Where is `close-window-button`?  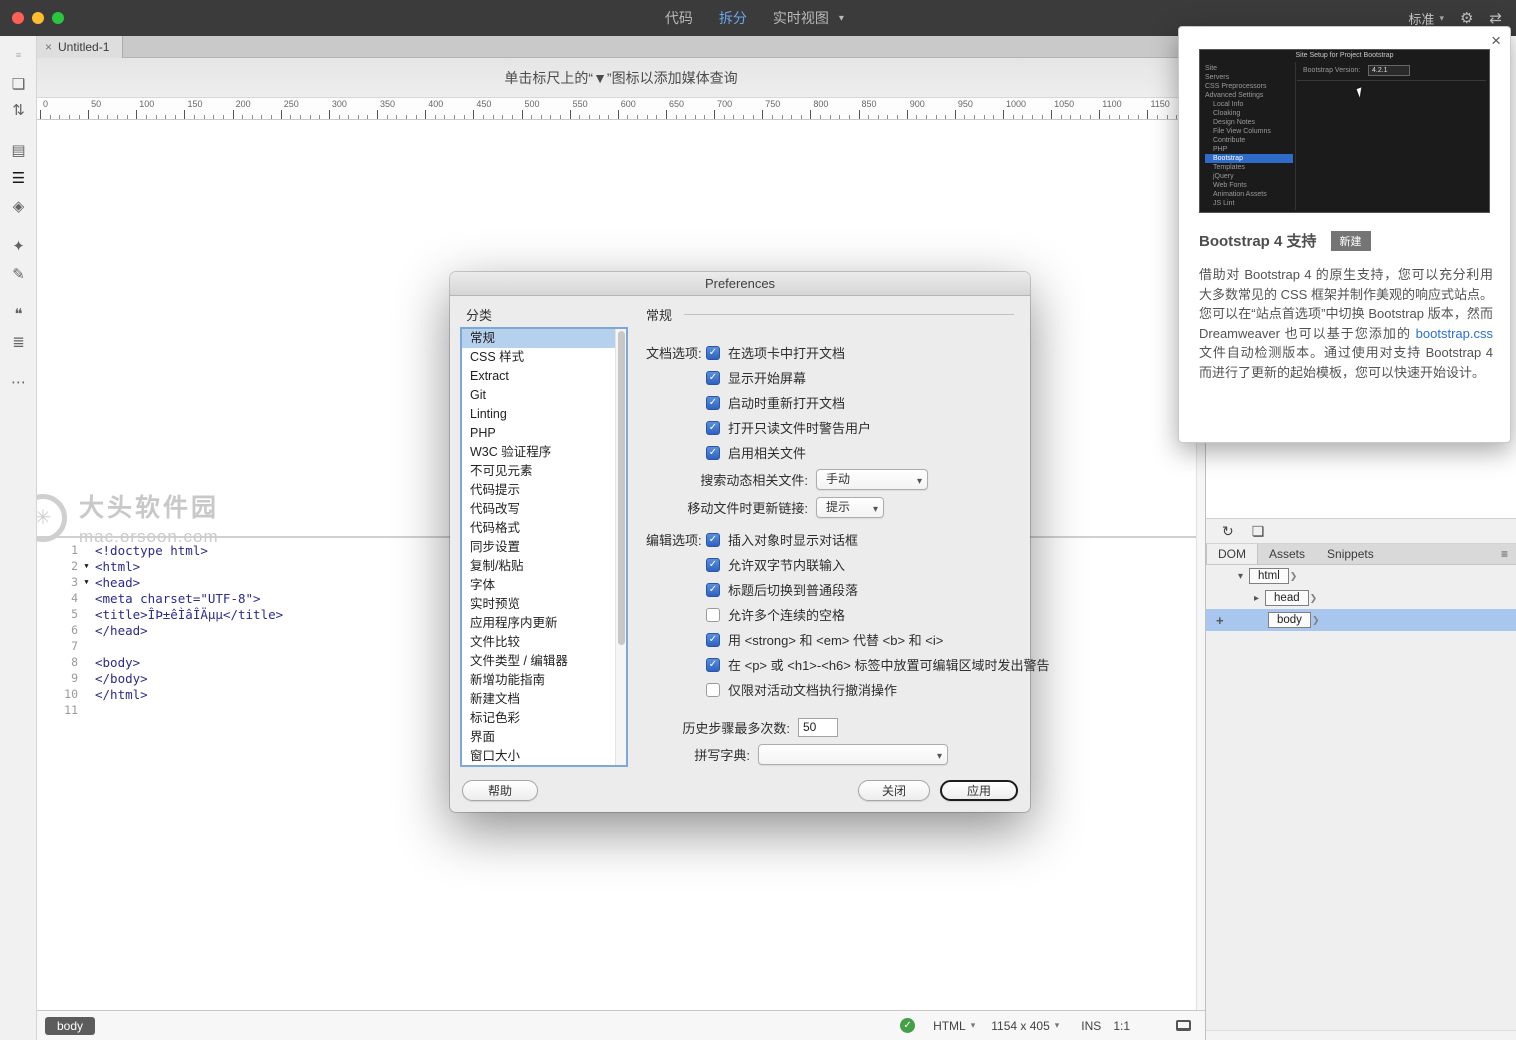
close-window-button is located at coordinates (18, 18).